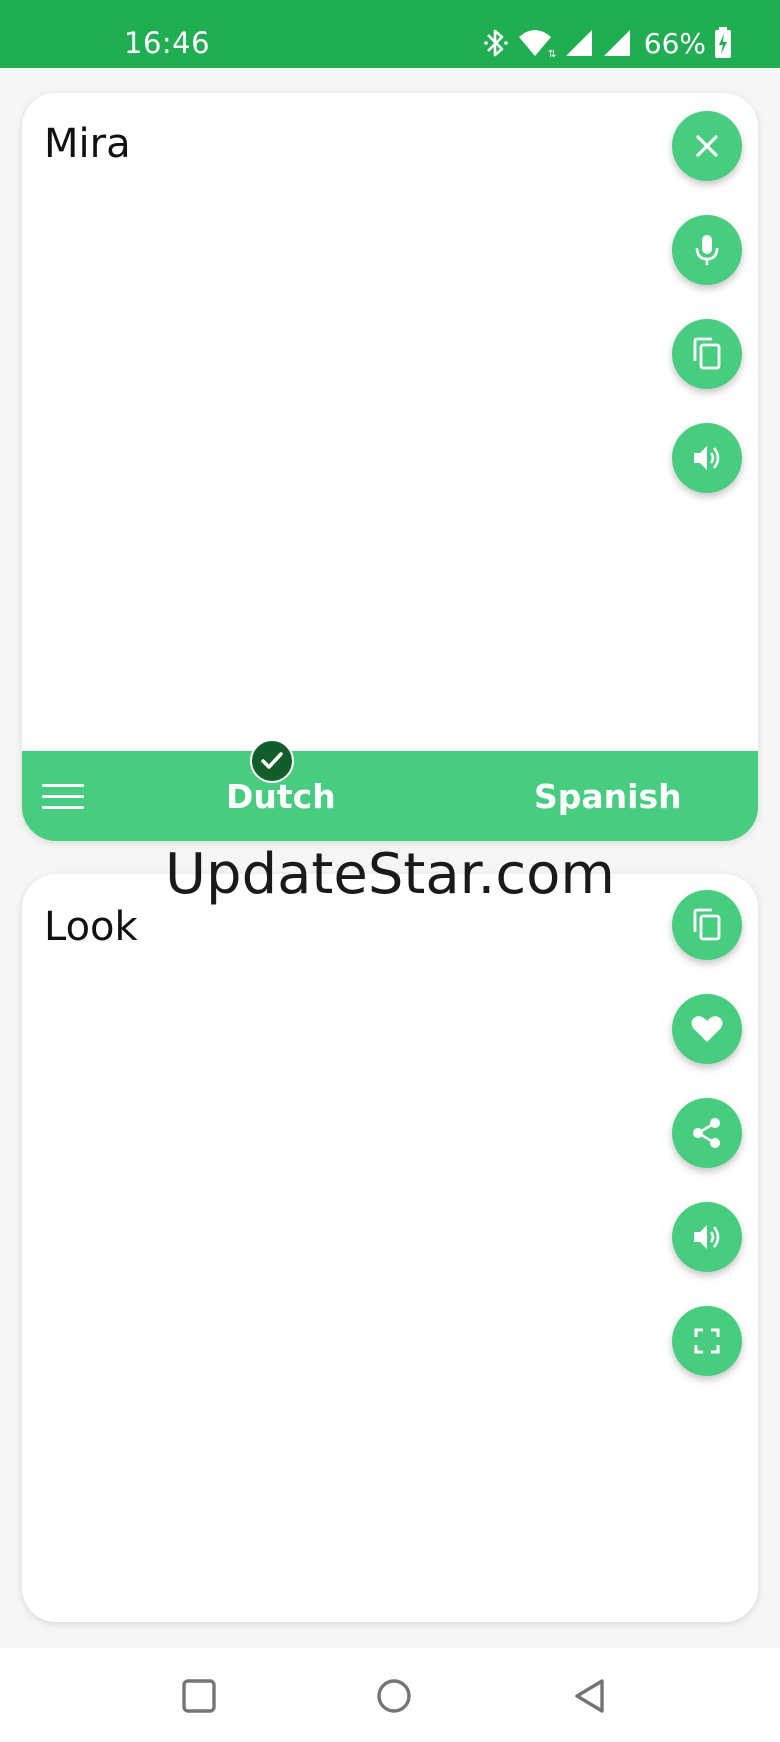 This screenshot has width=780, height=1742. I want to click on voice-input-button, so click(707, 250).